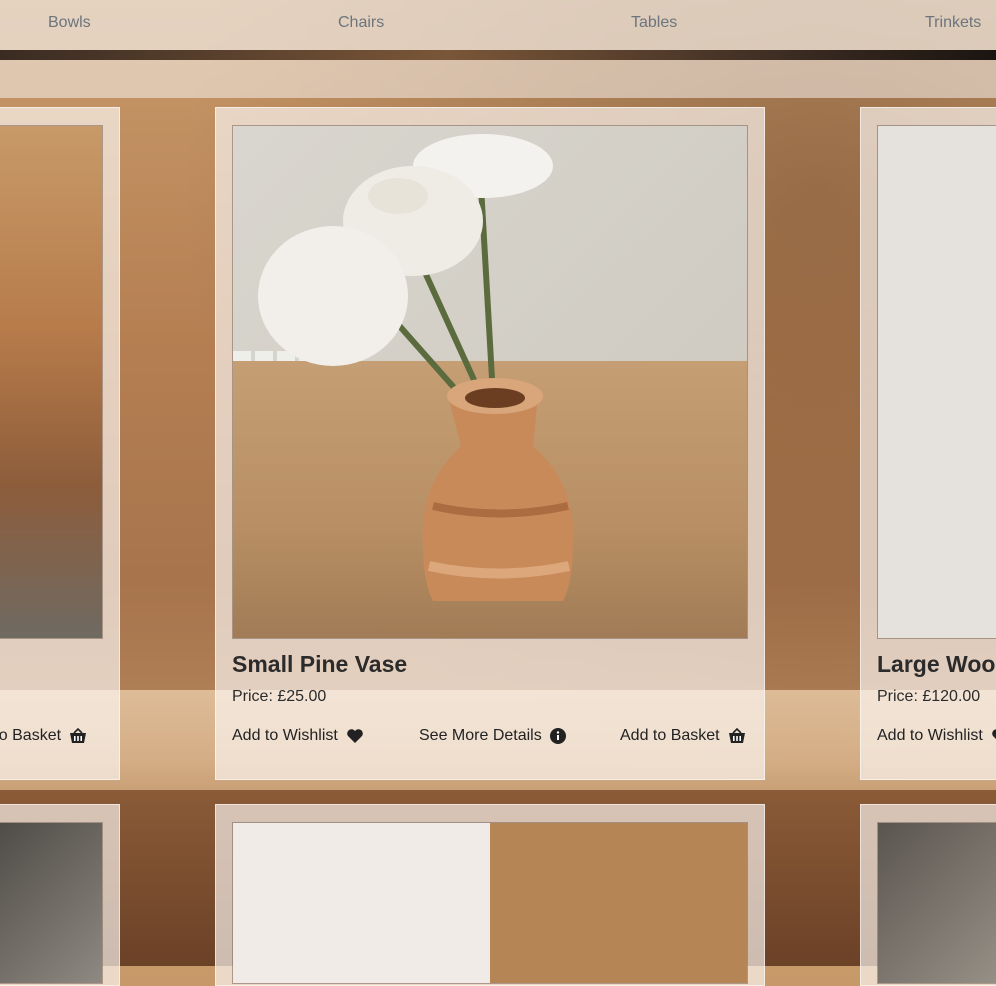 This screenshot has height=986, width=996. Describe the element at coordinates (953, 23) in the screenshot. I see `nav-item-trinkets: Trinkets` at that location.